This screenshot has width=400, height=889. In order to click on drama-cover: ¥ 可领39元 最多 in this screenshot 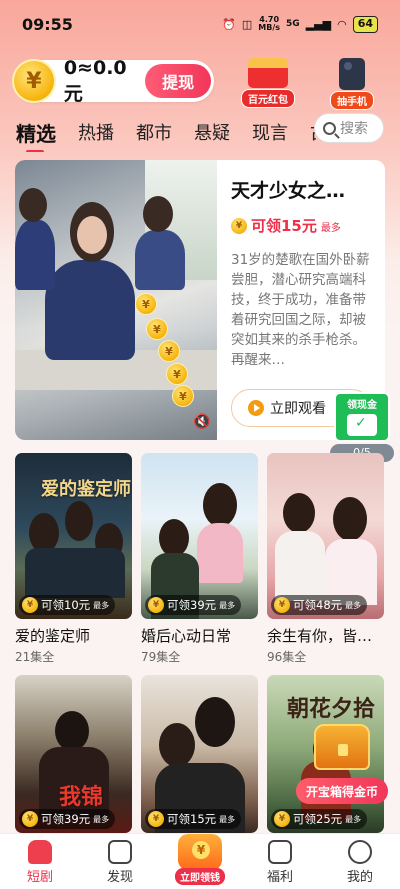, I will do `click(199, 536)`.